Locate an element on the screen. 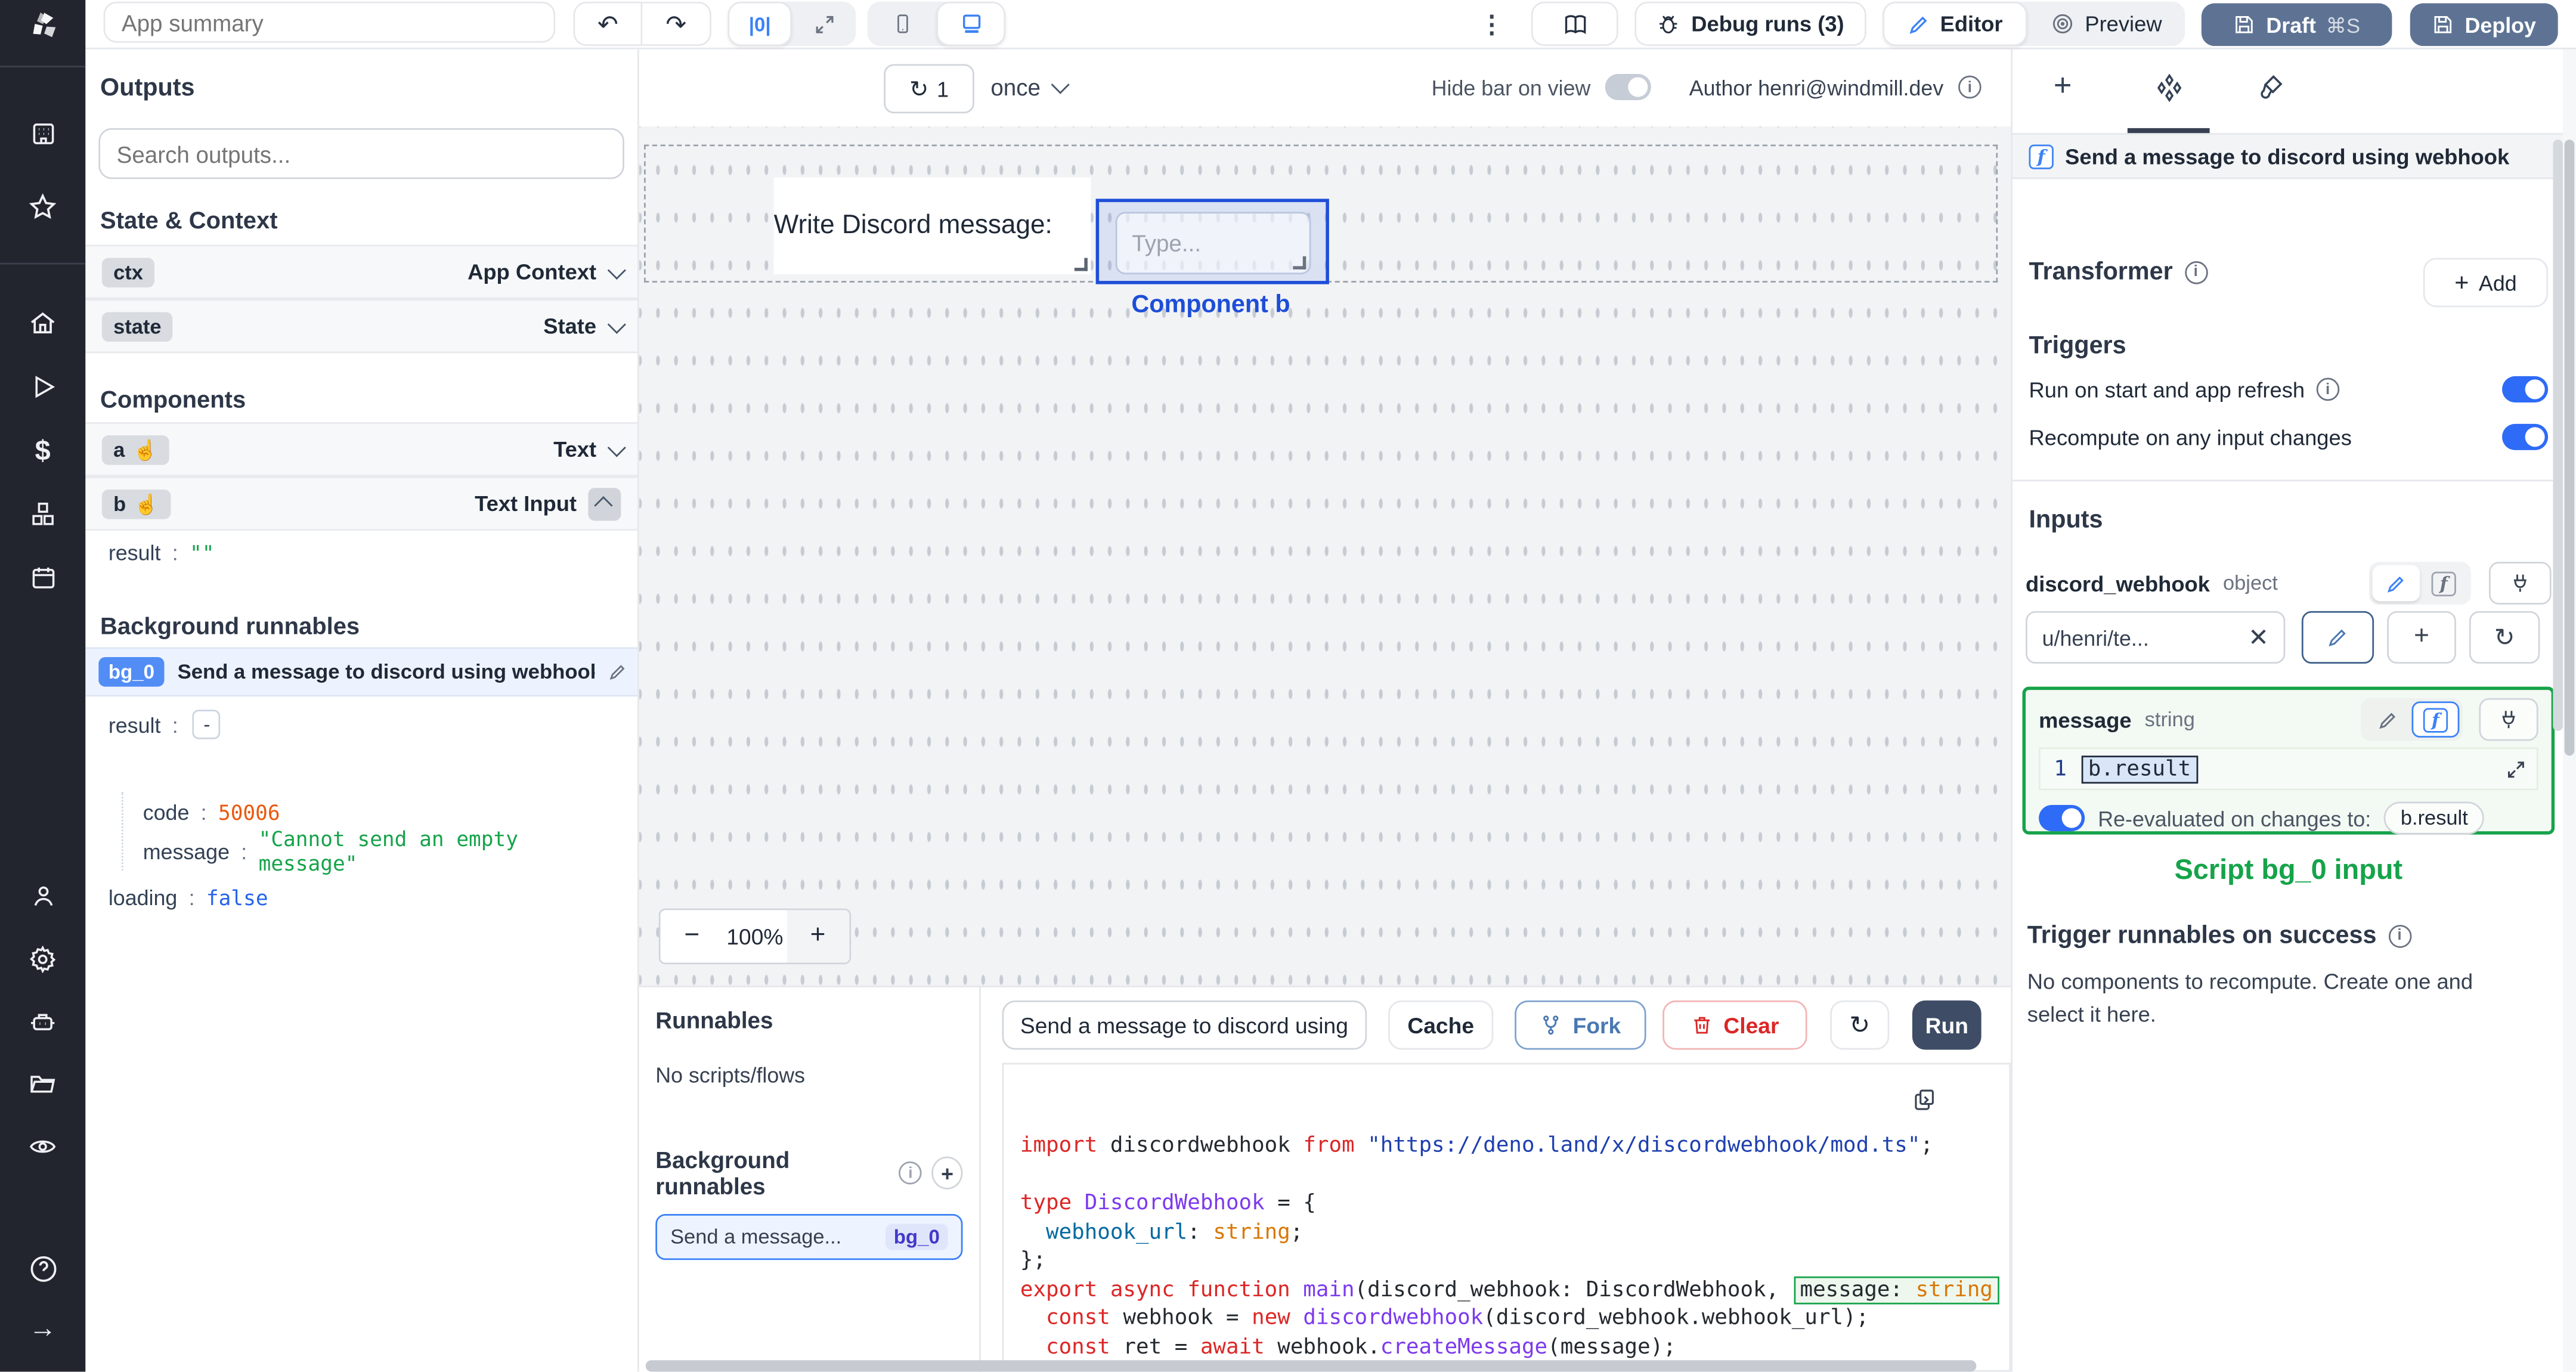  preview-tab: Preview is located at coordinates (2106, 24).